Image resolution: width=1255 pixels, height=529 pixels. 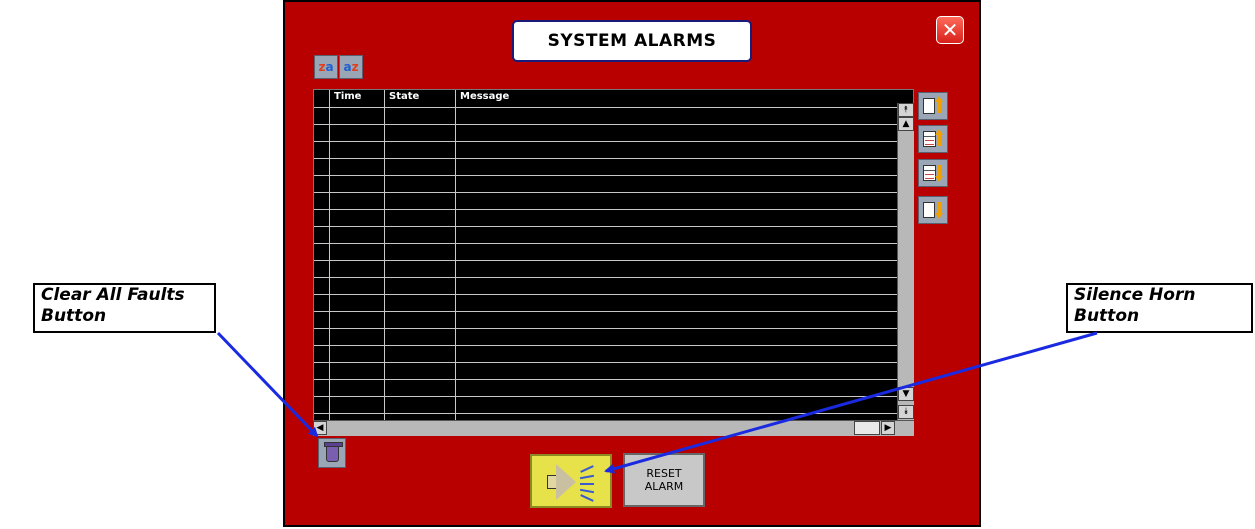 I want to click on scroll-down-button, so click(x=933, y=173).